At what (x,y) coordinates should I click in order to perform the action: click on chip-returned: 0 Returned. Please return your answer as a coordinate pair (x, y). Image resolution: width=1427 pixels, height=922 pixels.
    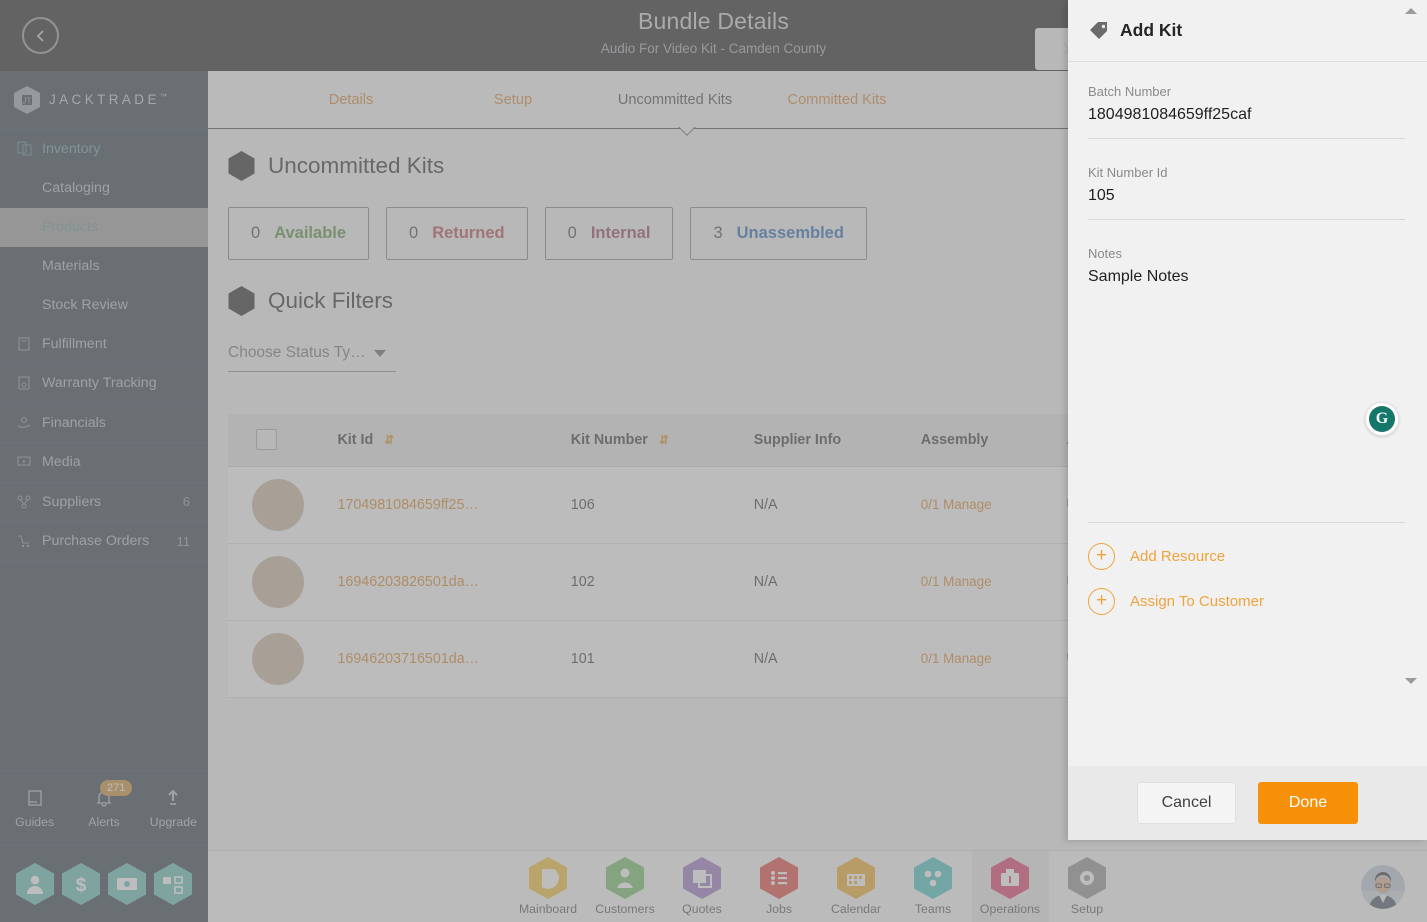
    Looking at the image, I should click on (457, 233).